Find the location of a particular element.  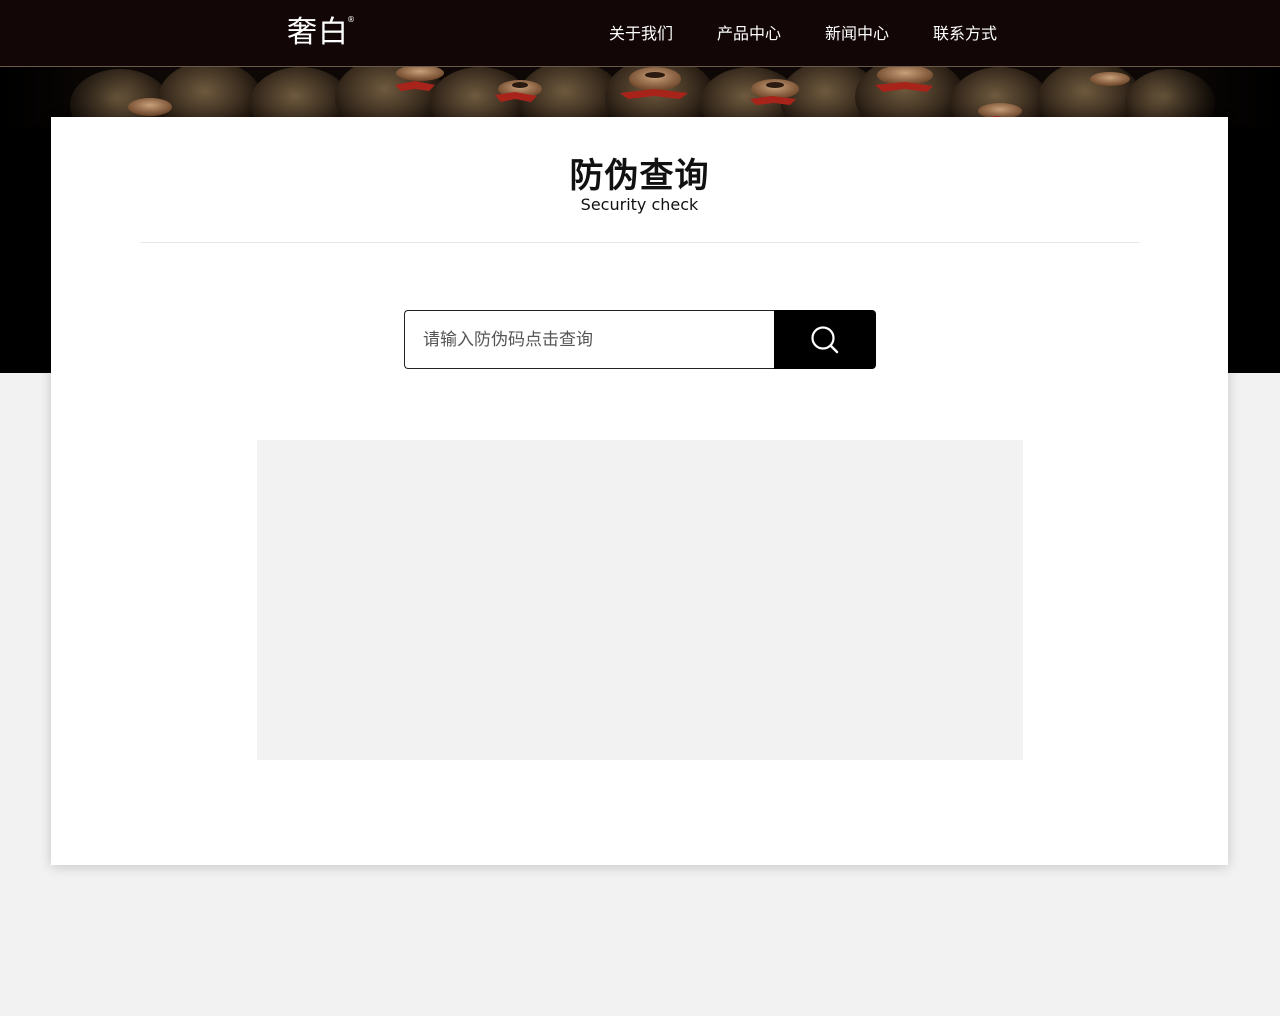

top-navigation-bar: 奢白 ® 关于我们 产品中心 新闻中心 联系方式 is located at coordinates (640, 33).